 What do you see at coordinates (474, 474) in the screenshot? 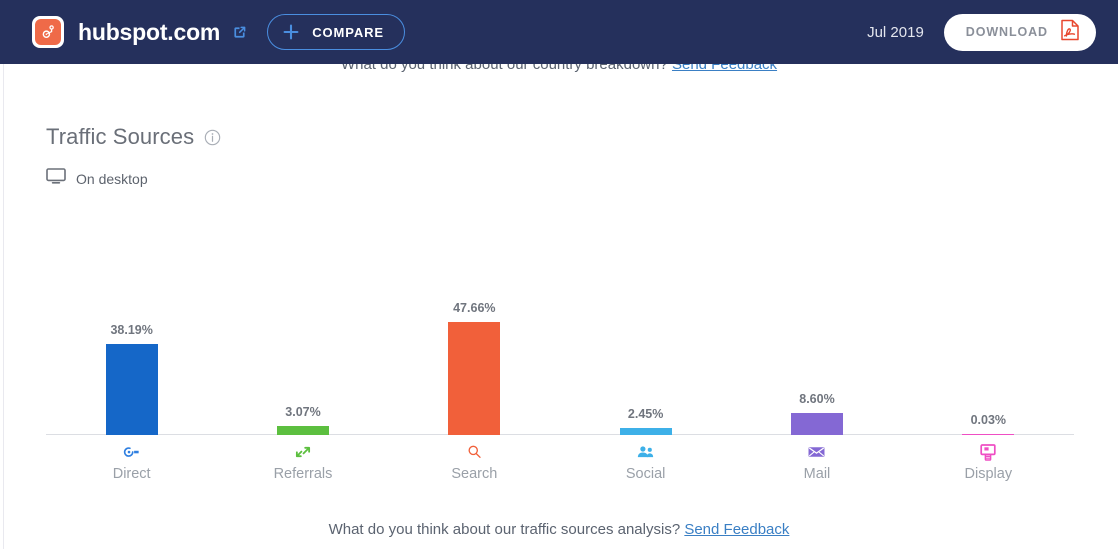
I see `category-label-search: Search` at bounding box center [474, 474].